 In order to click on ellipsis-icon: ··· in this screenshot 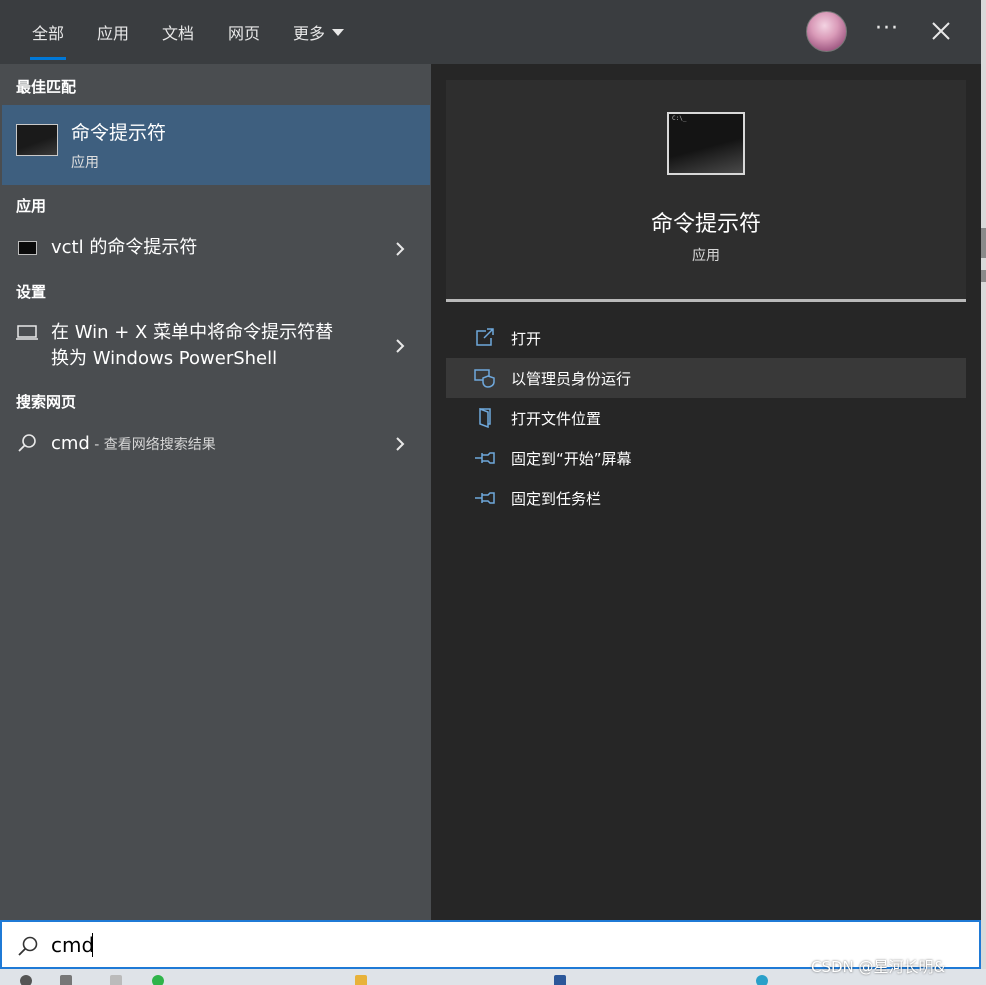, I will do `click(887, 28)`.